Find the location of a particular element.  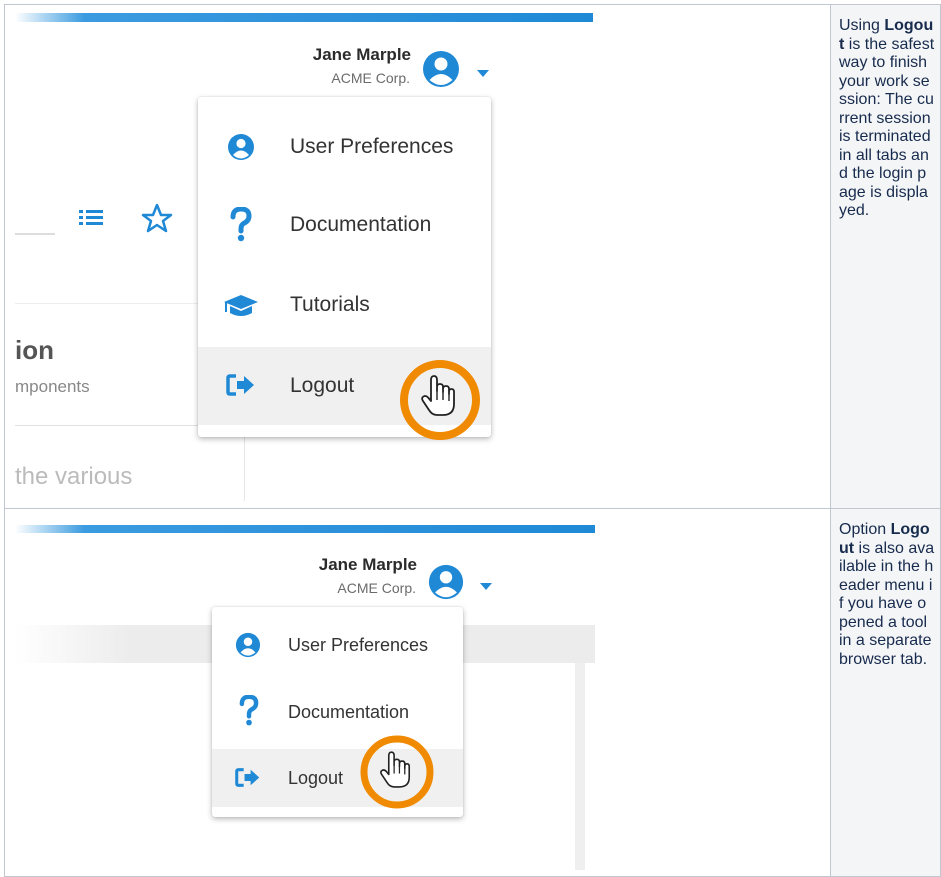

menu-item-tutorials: Tutorials is located at coordinates (344, 305).